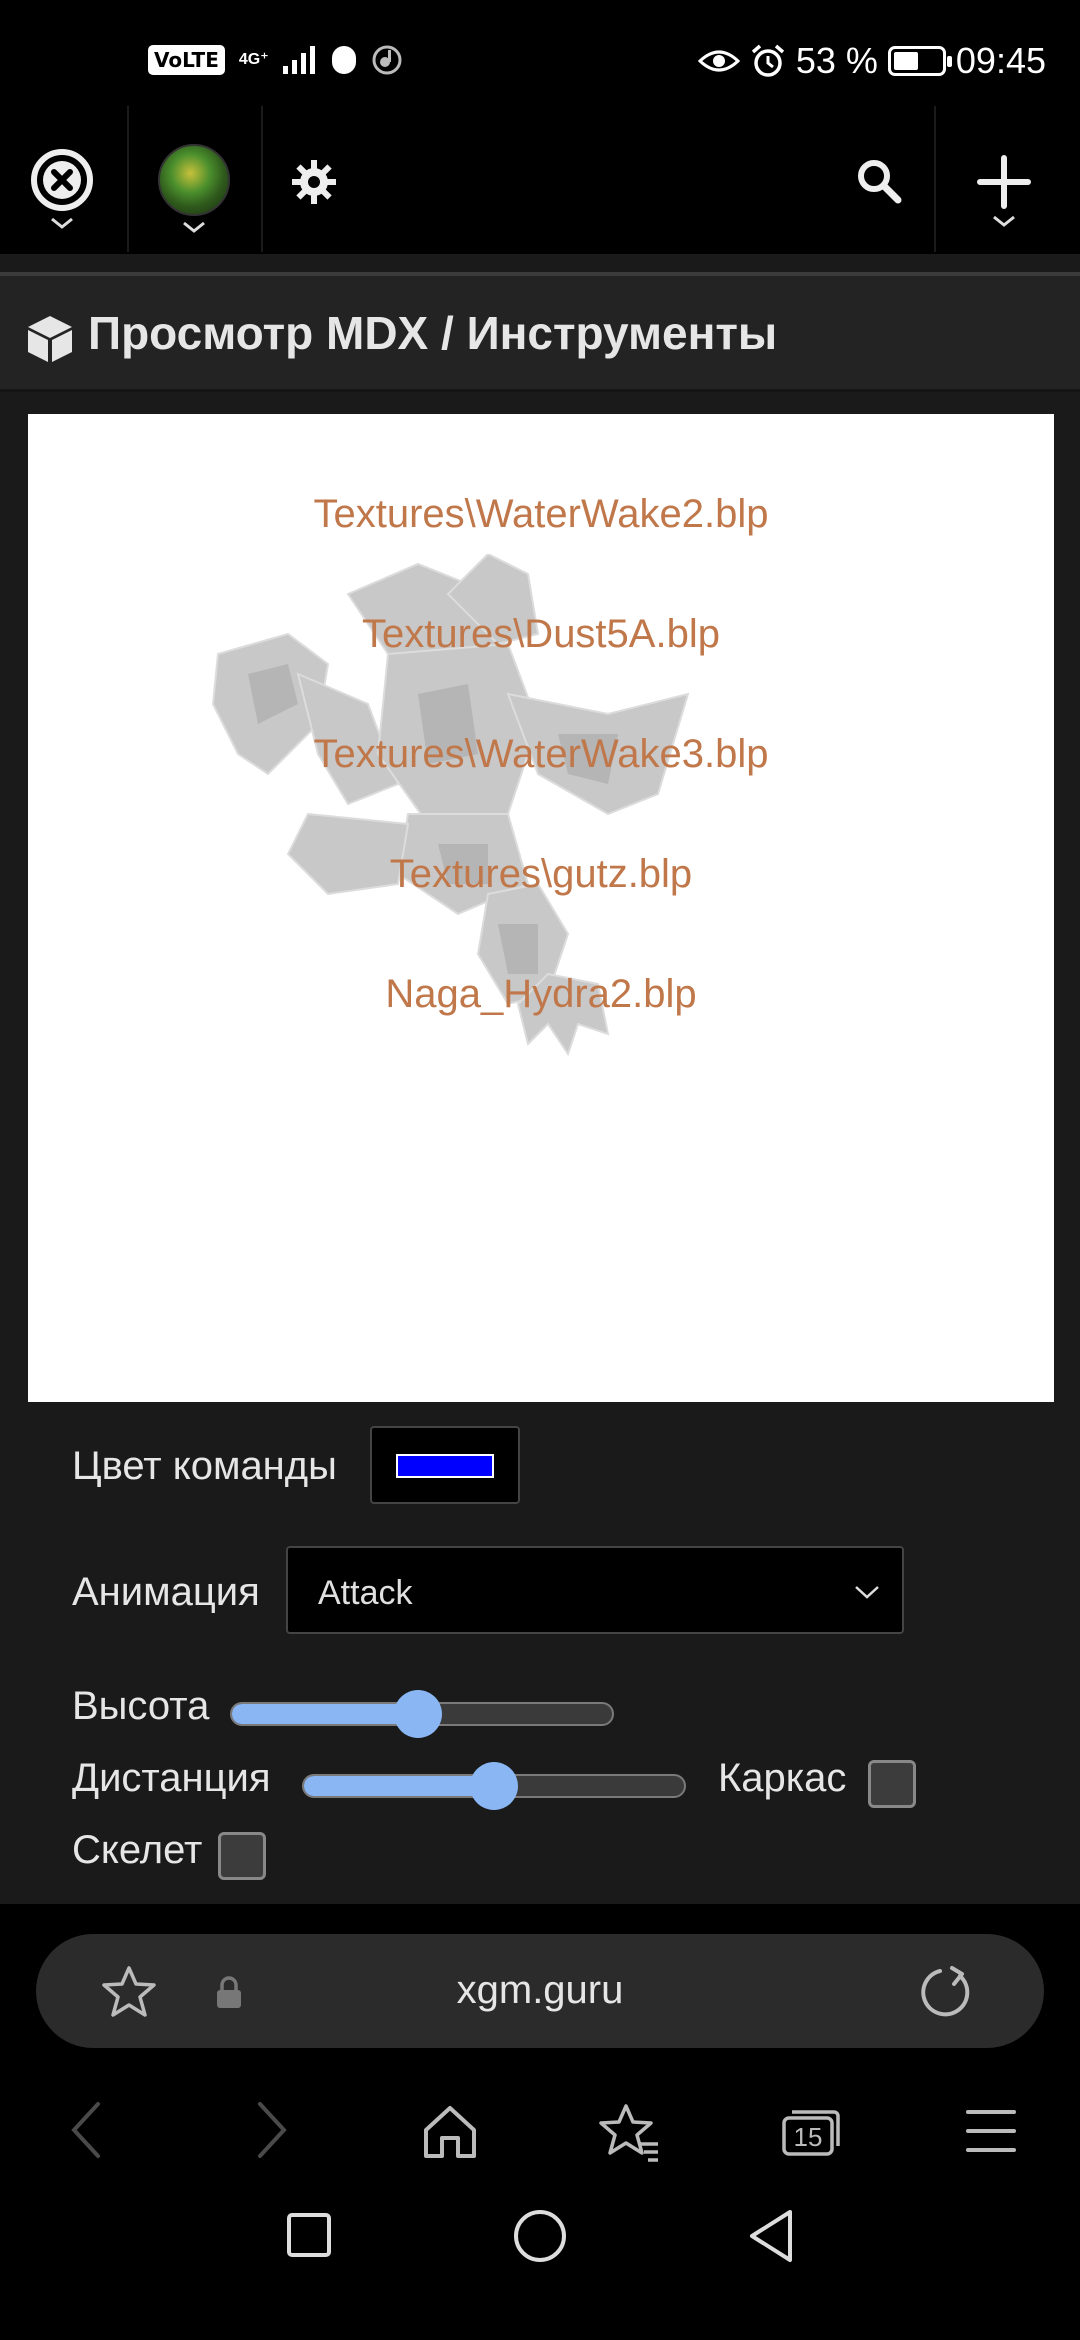  What do you see at coordinates (991, 2131) in the screenshot?
I see `menu-icon` at bounding box center [991, 2131].